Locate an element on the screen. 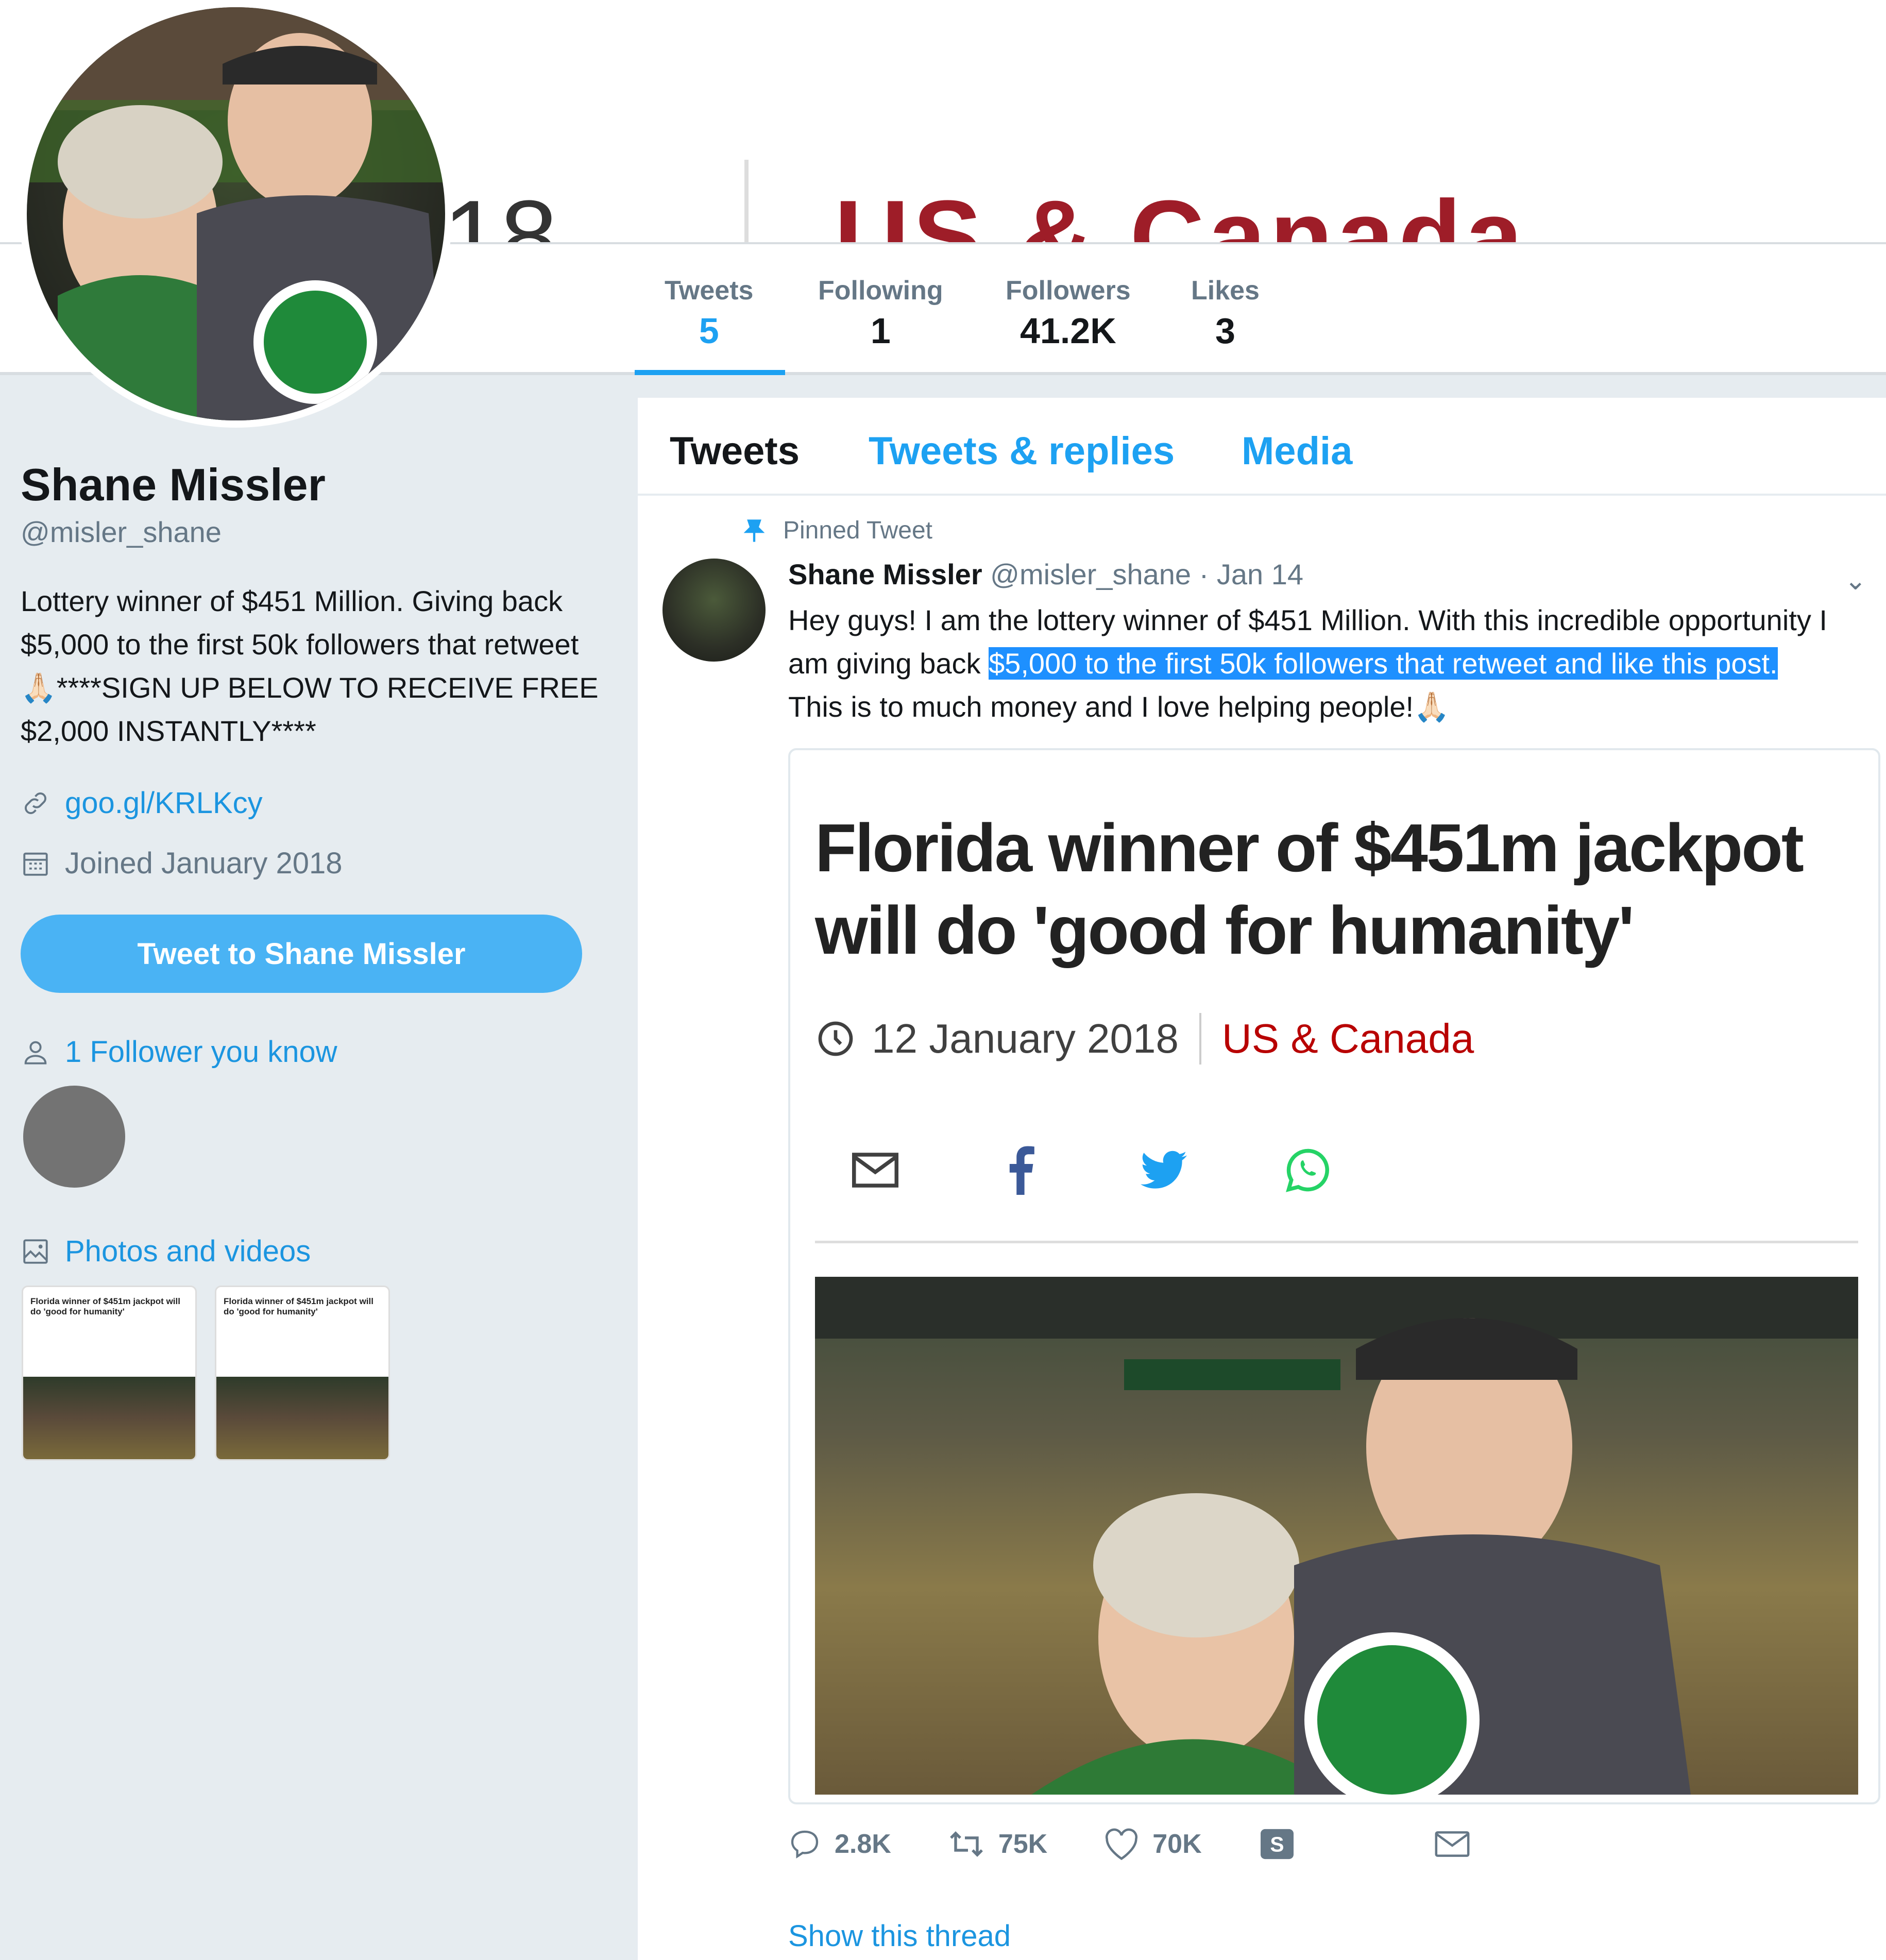 This screenshot has width=1886, height=1960. banner-region-text: US & Canada is located at coordinates (1181, 210).